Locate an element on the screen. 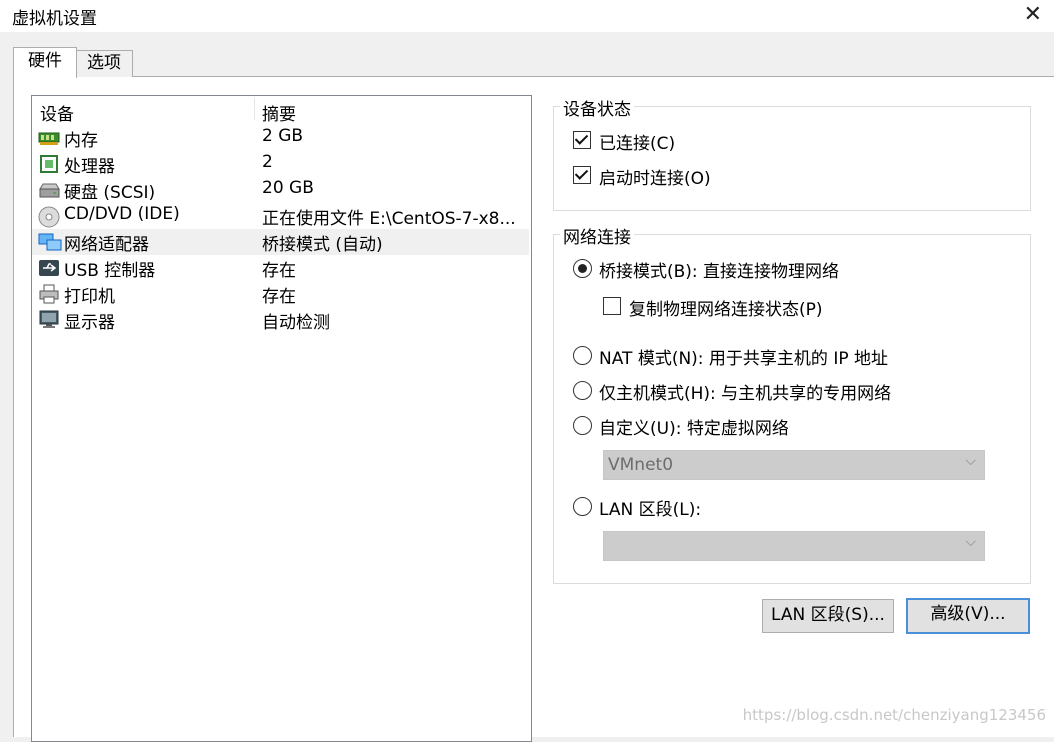 This screenshot has width=1054, height=742. host-only-label: 仅主机模式(H): 与主机共享的专用网络 is located at coordinates (745, 391).